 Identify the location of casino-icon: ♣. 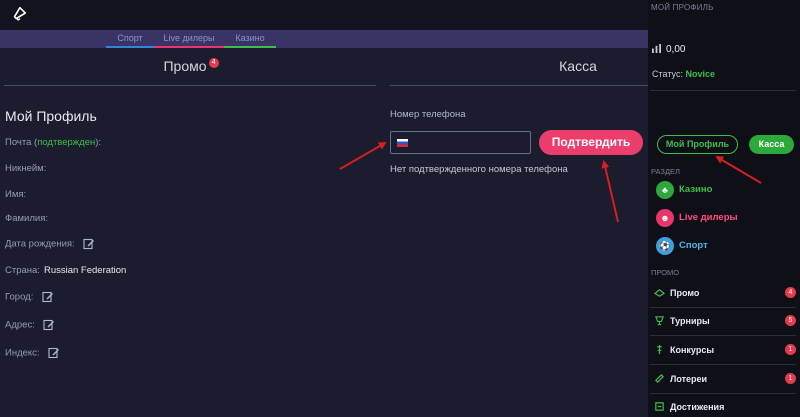
(665, 190).